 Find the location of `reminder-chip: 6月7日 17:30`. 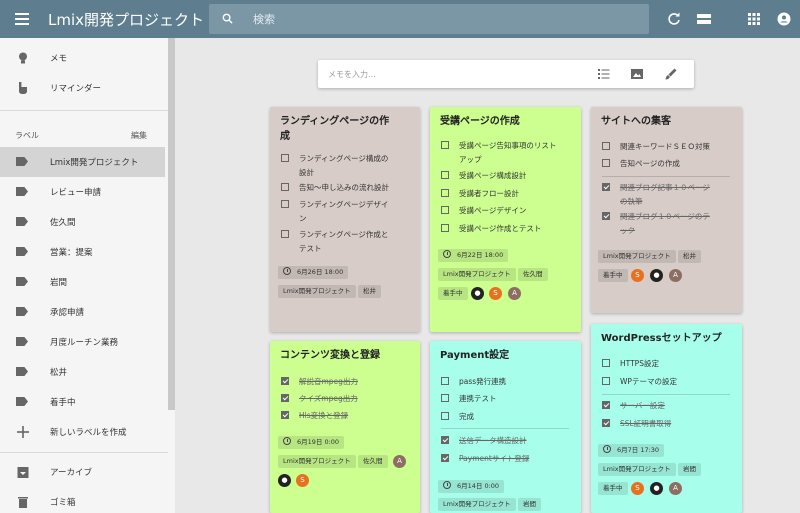

reminder-chip: 6月7日 17:30 is located at coordinates (631, 450).